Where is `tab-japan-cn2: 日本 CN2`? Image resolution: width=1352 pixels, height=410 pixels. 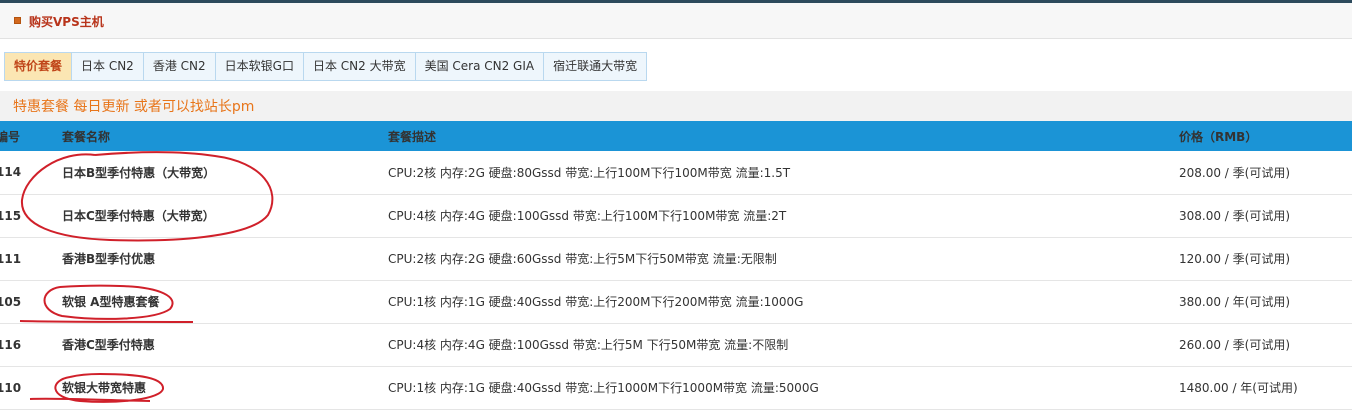 tab-japan-cn2: 日本 CN2 is located at coordinates (108, 66).